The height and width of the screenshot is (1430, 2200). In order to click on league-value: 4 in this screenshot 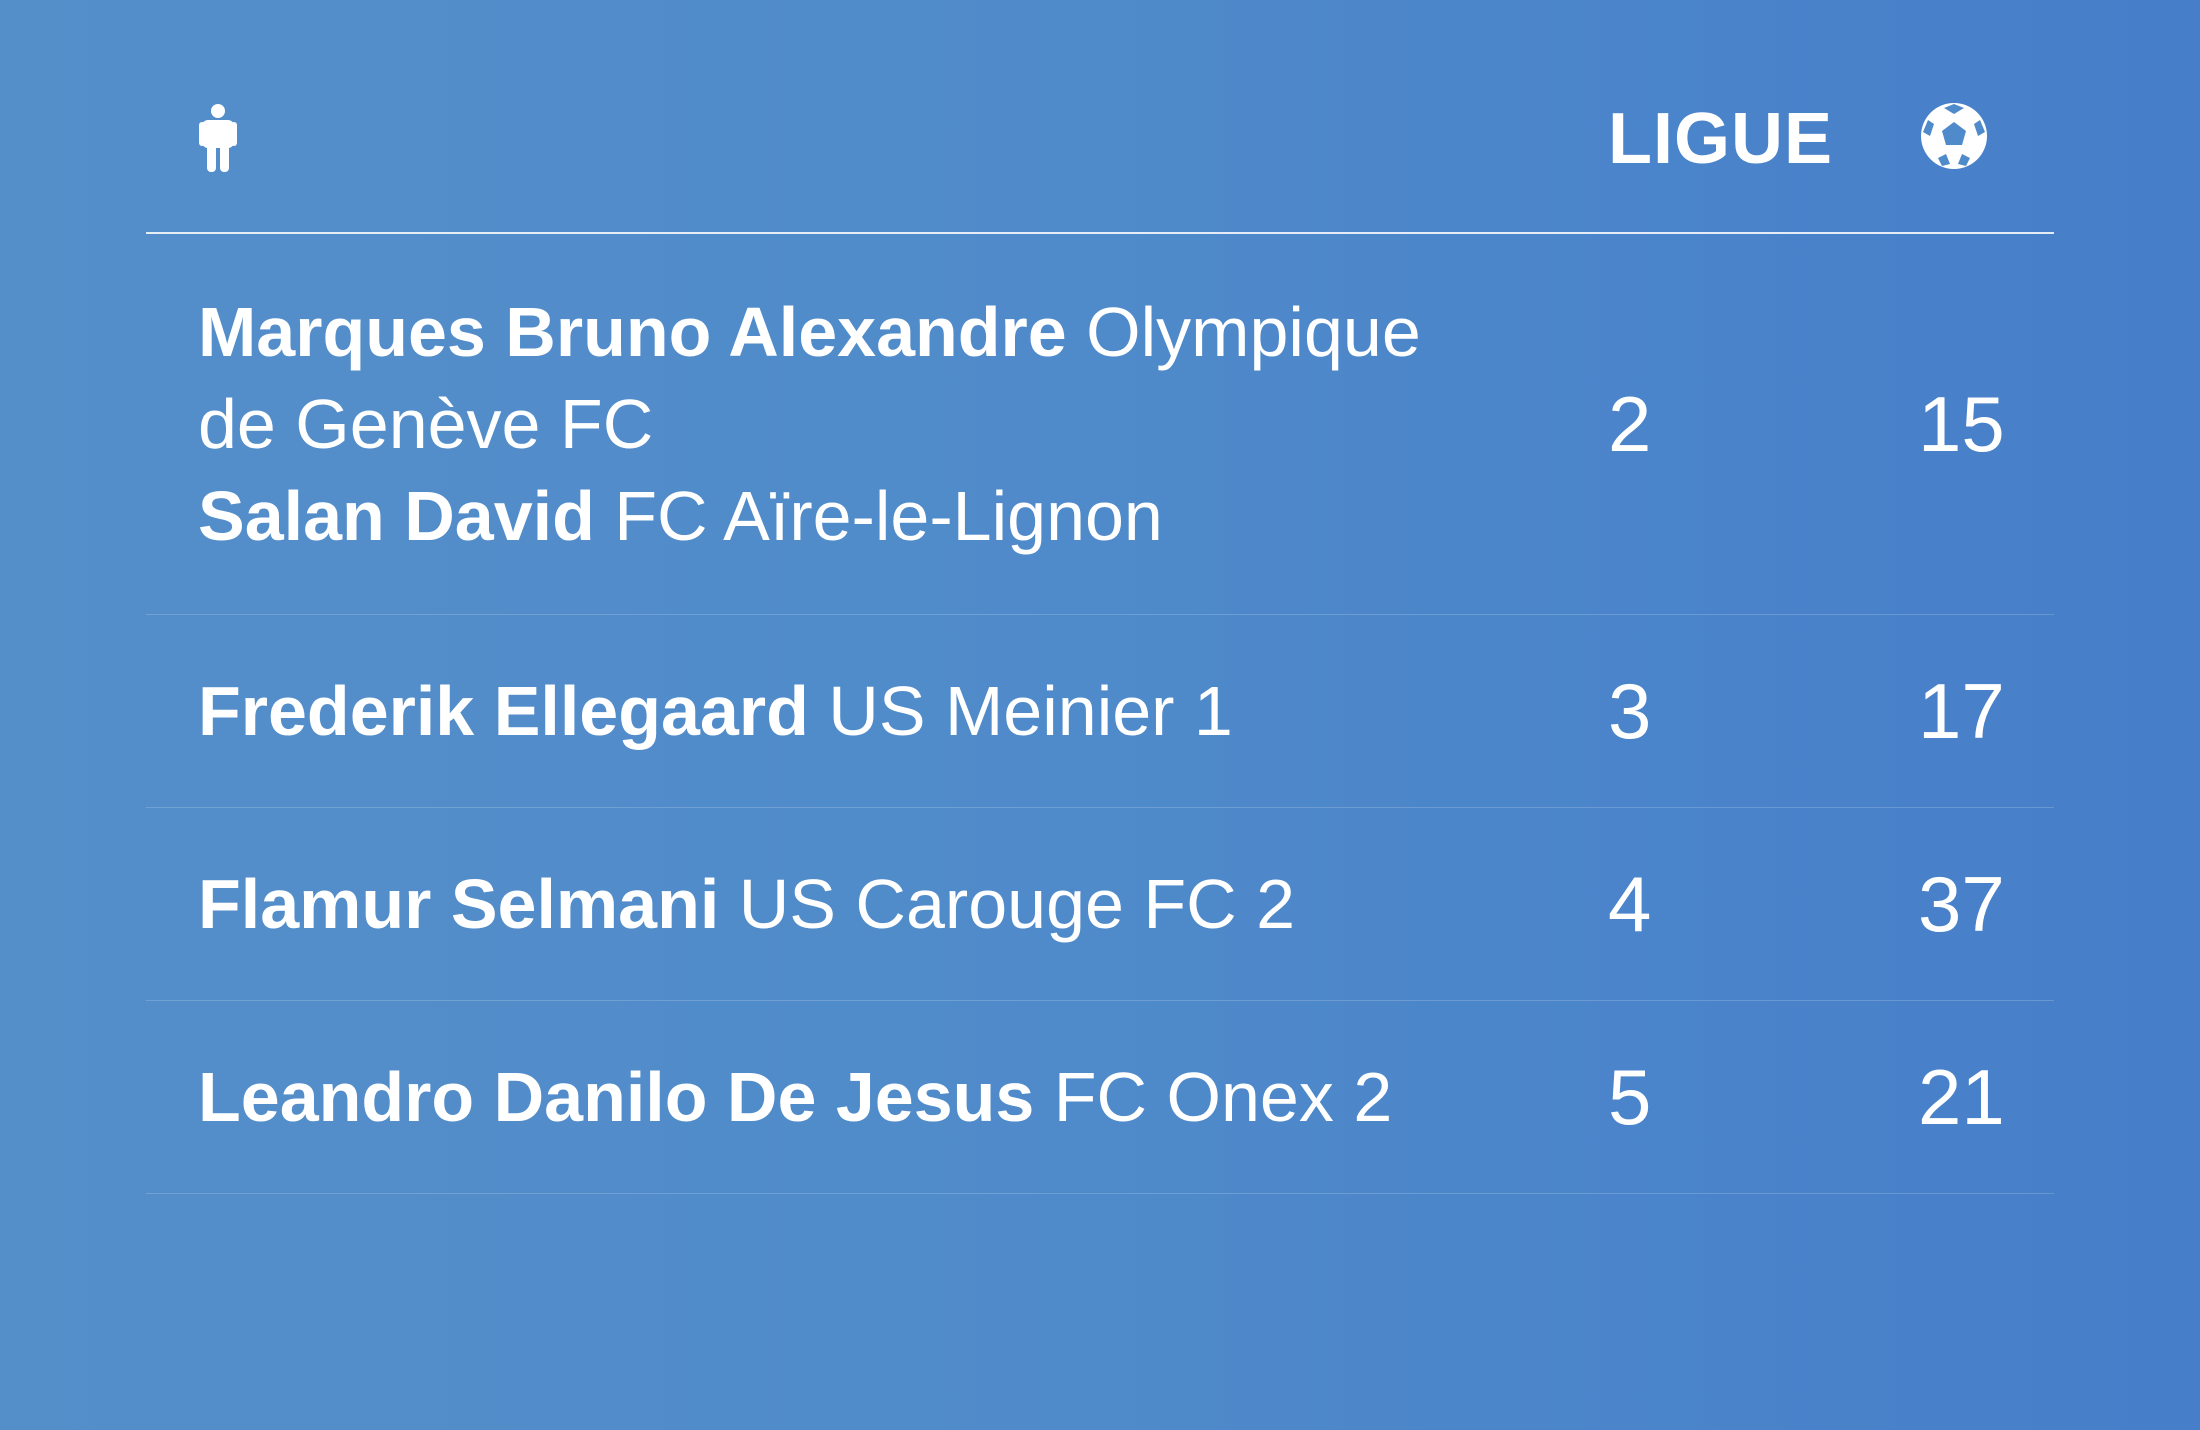, I will do `click(1630, 904)`.